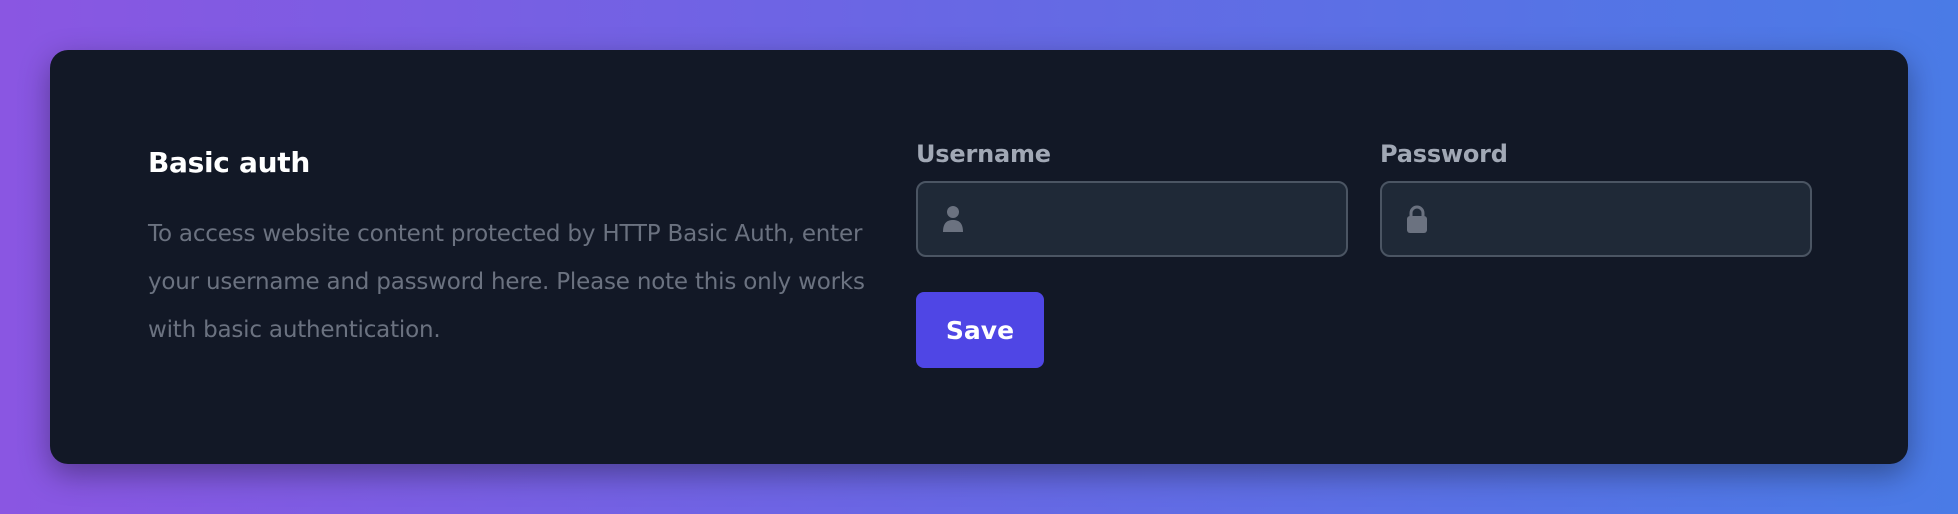 The image size is (1958, 514). Describe the element at coordinates (1417, 219) in the screenshot. I see `lock-icon` at that location.